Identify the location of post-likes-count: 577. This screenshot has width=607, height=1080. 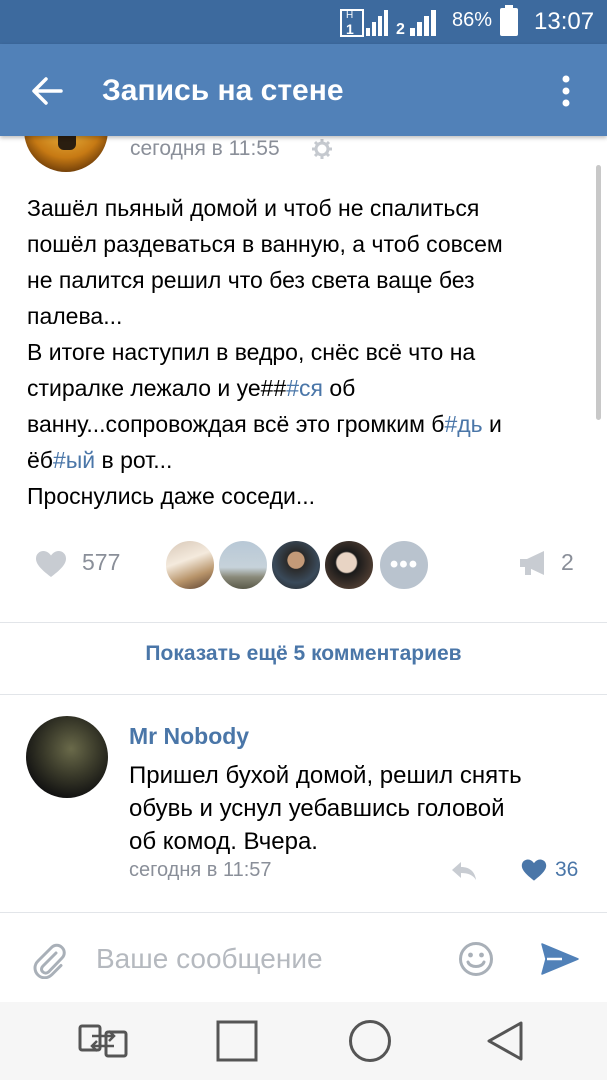
(101, 562).